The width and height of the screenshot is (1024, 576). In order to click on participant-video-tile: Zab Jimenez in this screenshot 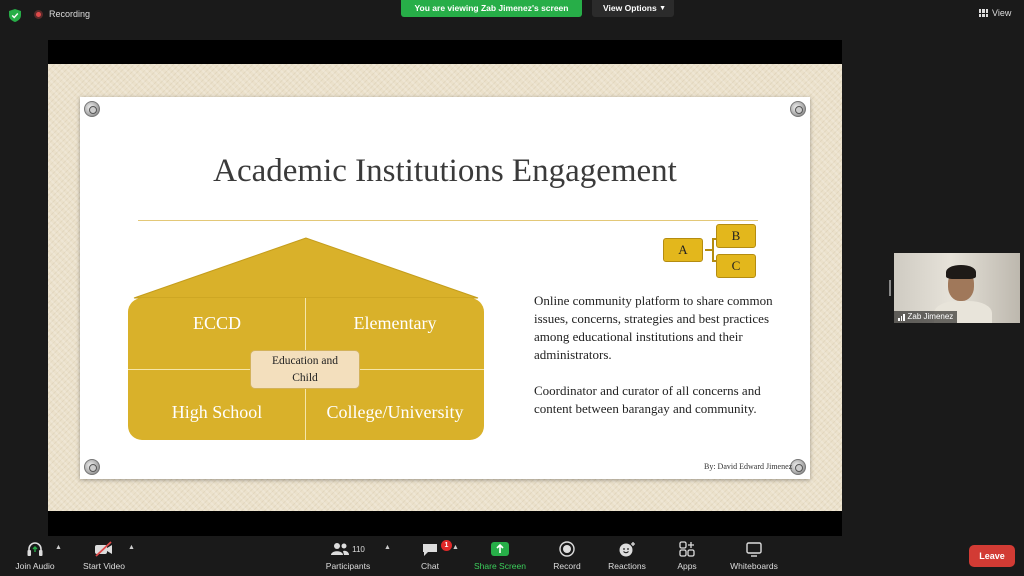, I will do `click(957, 288)`.